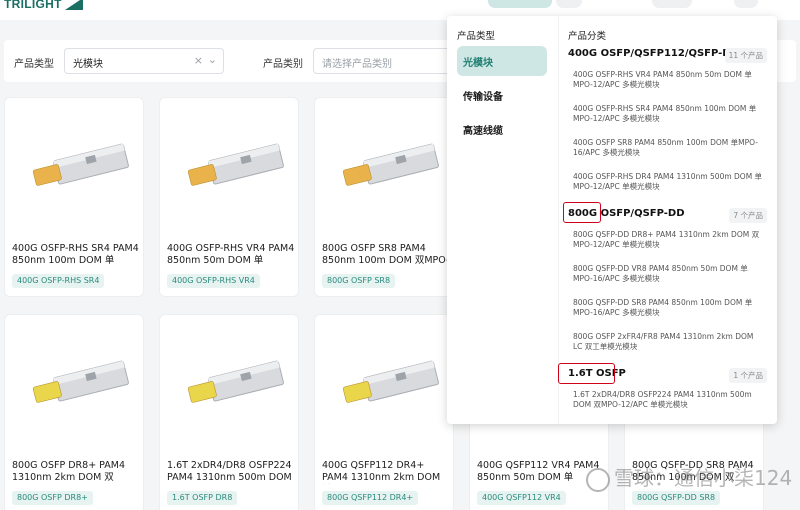 The height and width of the screenshot is (510, 800). What do you see at coordinates (88, 64) in the screenshot?
I see `product-type-value: 光模块` at bounding box center [88, 64].